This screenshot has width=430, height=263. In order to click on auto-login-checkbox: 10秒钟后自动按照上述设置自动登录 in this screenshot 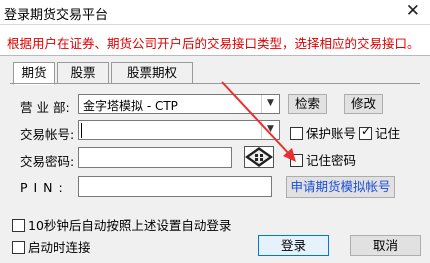, I will do `click(122, 224)`.